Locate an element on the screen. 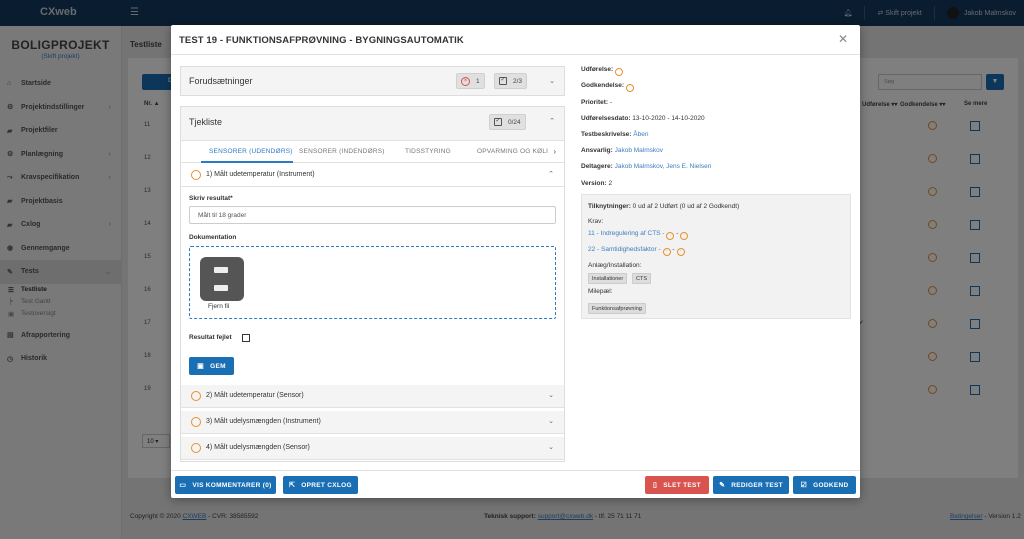  checklist-item-label: 2) Målt udetemperatur (Sensor) is located at coordinates (255, 395).